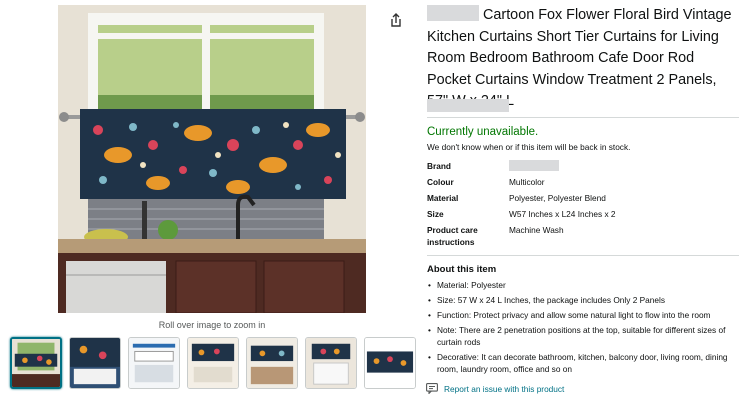  What do you see at coordinates (396, 20) in the screenshot?
I see `share-icon` at bounding box center [396, 20].